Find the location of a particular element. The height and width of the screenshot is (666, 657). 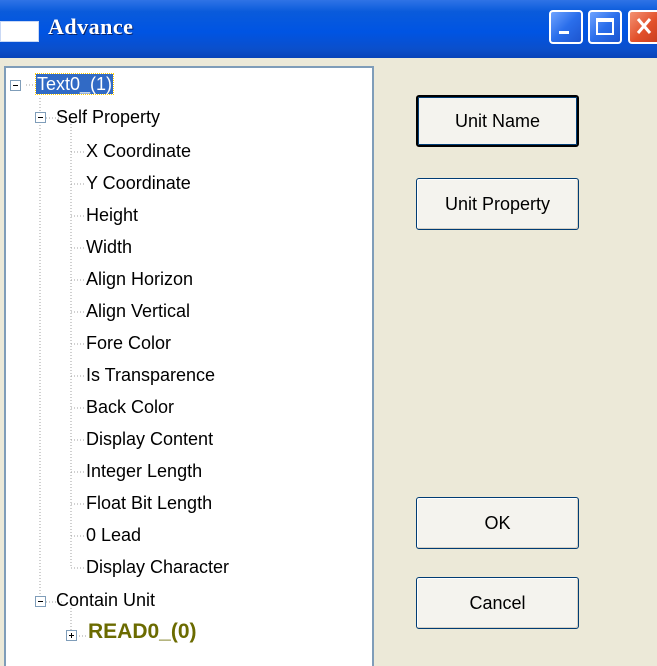

collapse-contain-unit-toggle is located at coordinates (40, 601).